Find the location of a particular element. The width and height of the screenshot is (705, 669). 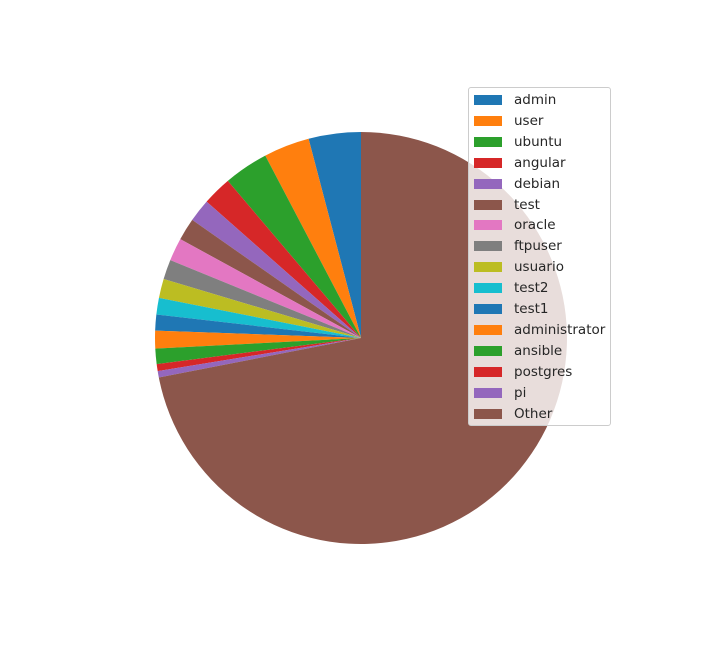

legend-label: ftpuser is located at coordinates (538, 246).